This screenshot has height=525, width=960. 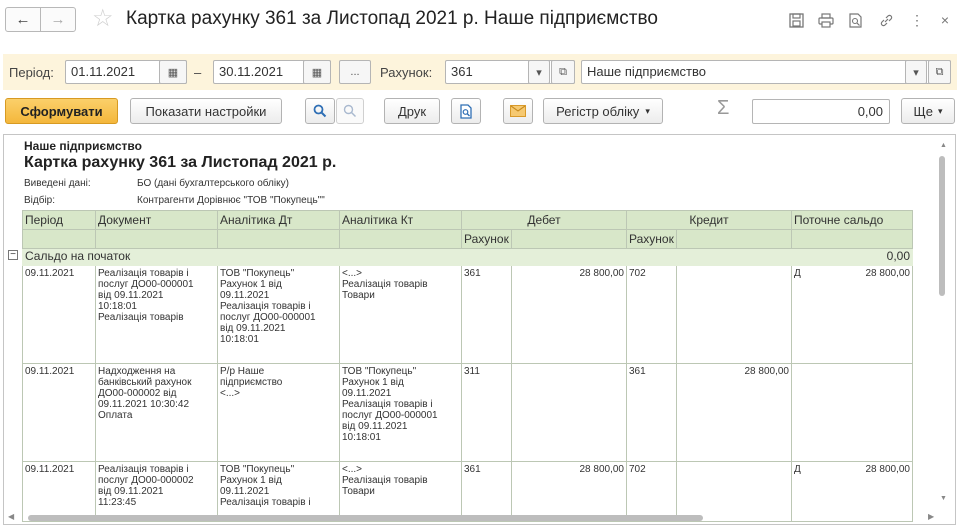 I want to click on scroll-up-arrow: ▲, so click(x=943, y=145).